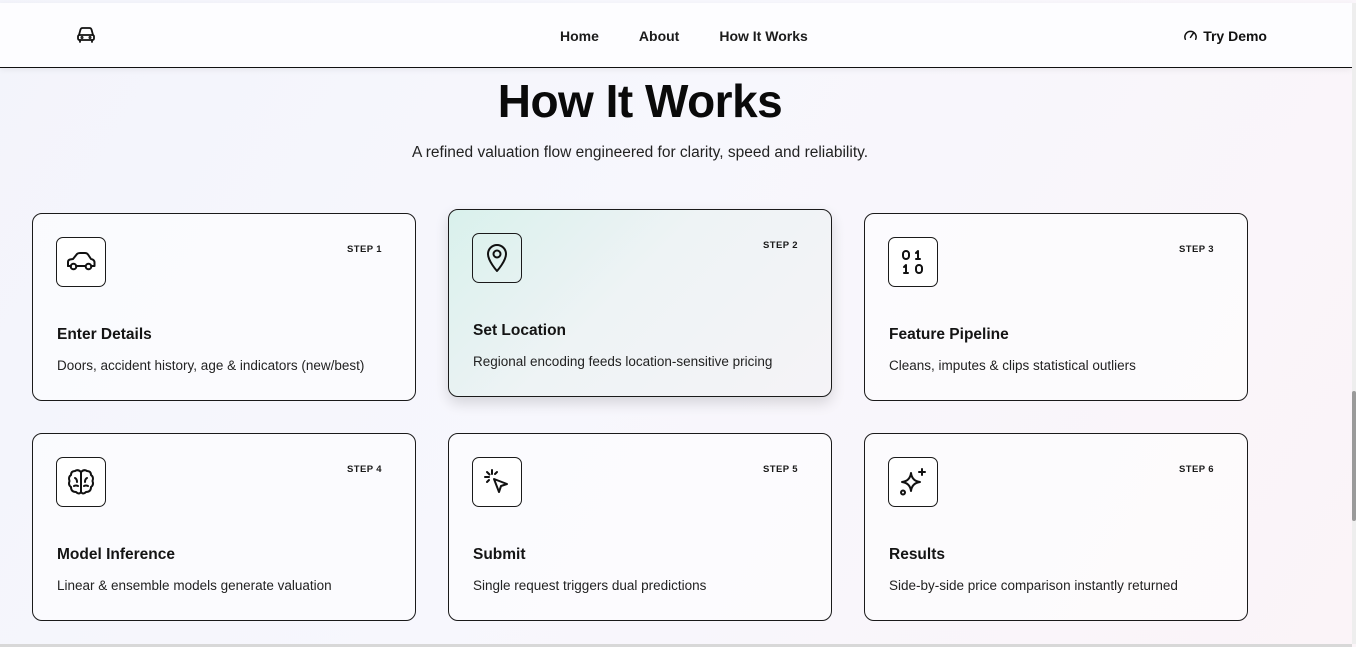 This screenshot has height=647, width=1356. I want to click on step-label: STEP 2, so click(780, 245).